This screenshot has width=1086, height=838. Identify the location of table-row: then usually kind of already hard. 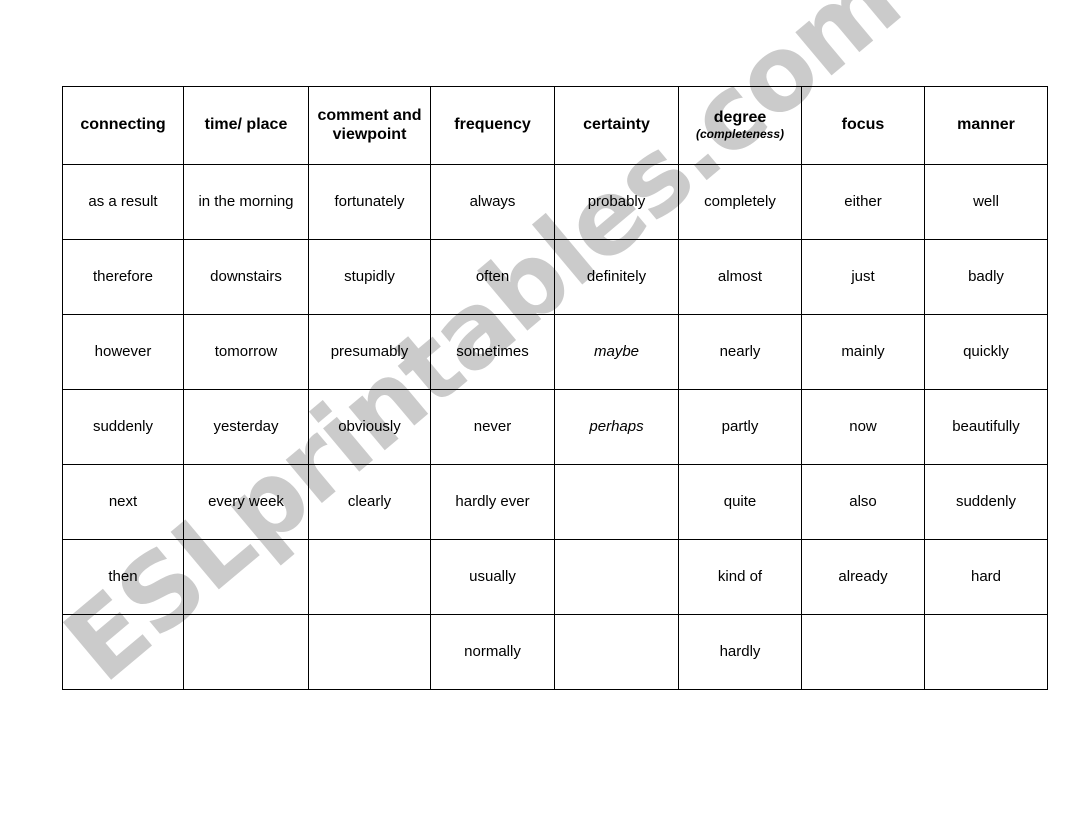
(555, 577).